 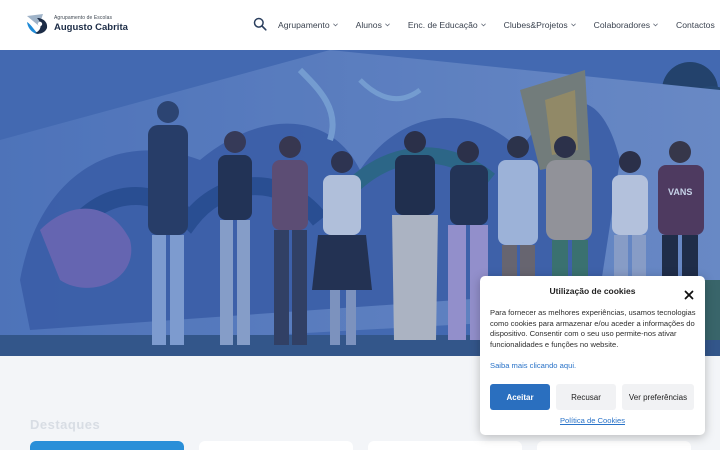 What do you see at coordinates (91, 27) in the screenshot?
I see `logo-name: Augusto Cabrita` at bounding box center [91, 27].